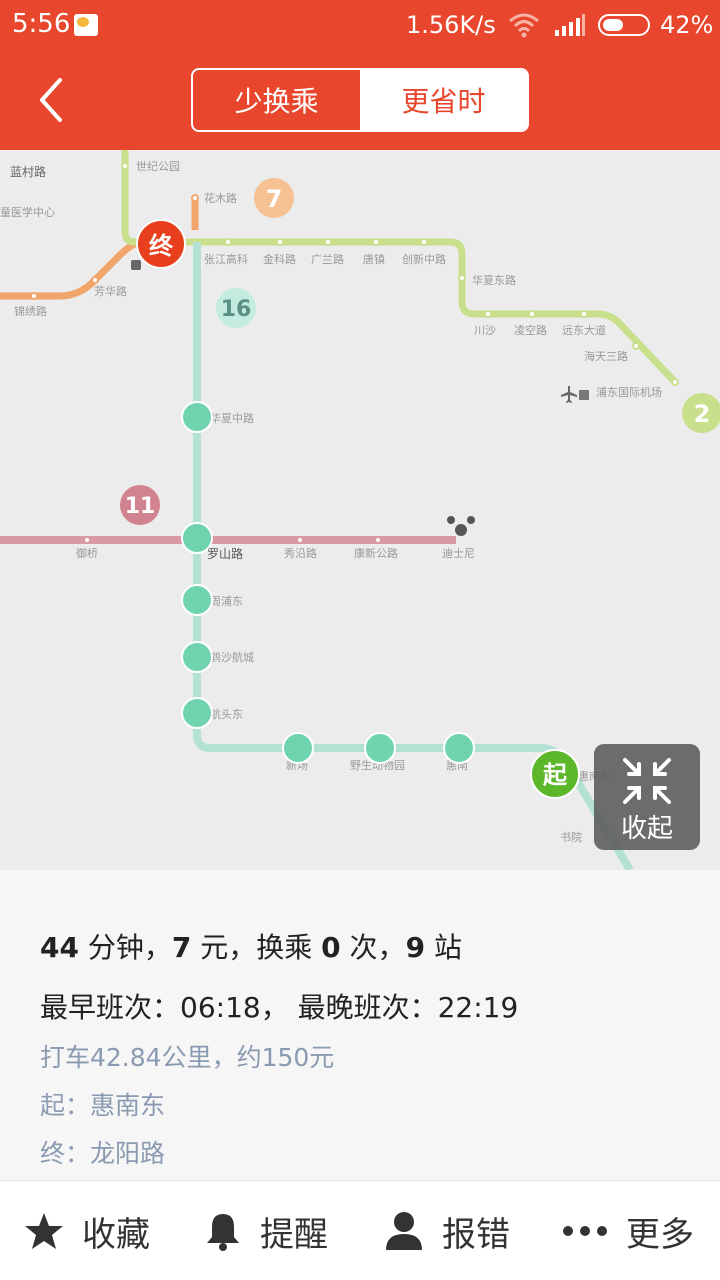 The height and width of the screenshot is (1280, 720). What do you see at coordinates (647, 781) in the screenshot?
I see `collapse-arrows-icon` at bounding box center [647, 781].